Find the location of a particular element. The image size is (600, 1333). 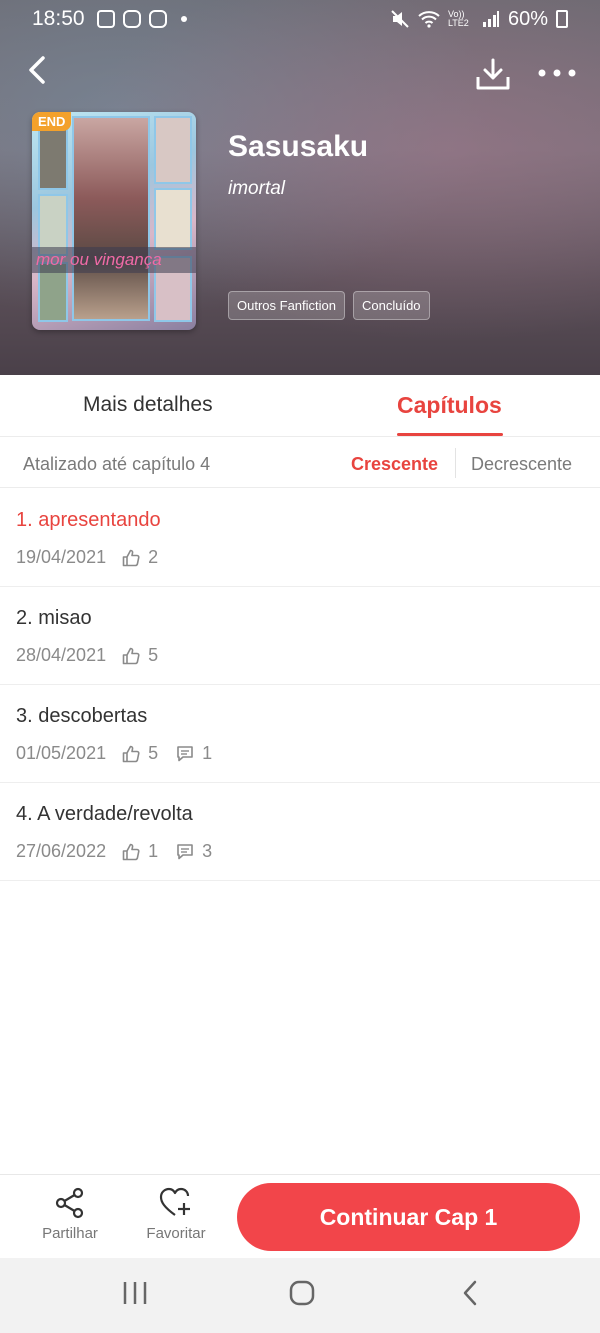

chapter-item: 3. descobertas 01/05/2021 5 1 is located at coordinates (300, 734).